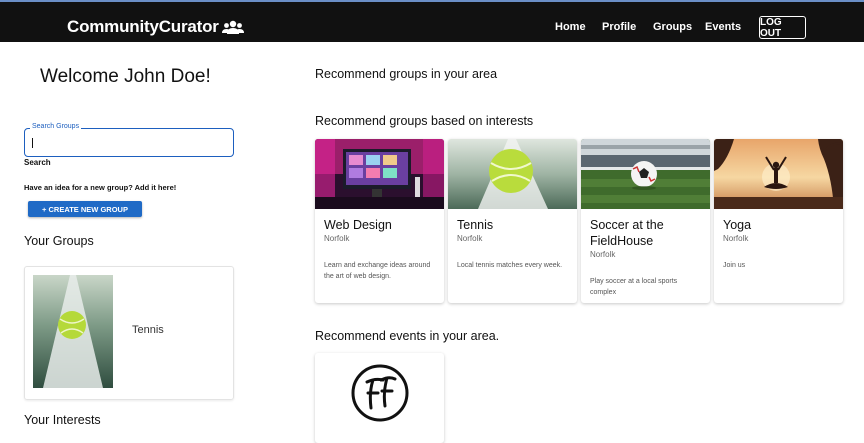 This screenshot has height=443, width=864. Describe the element at coordinates (73, 331) in the screenshot. I see `tennis-ball-image` at that location.